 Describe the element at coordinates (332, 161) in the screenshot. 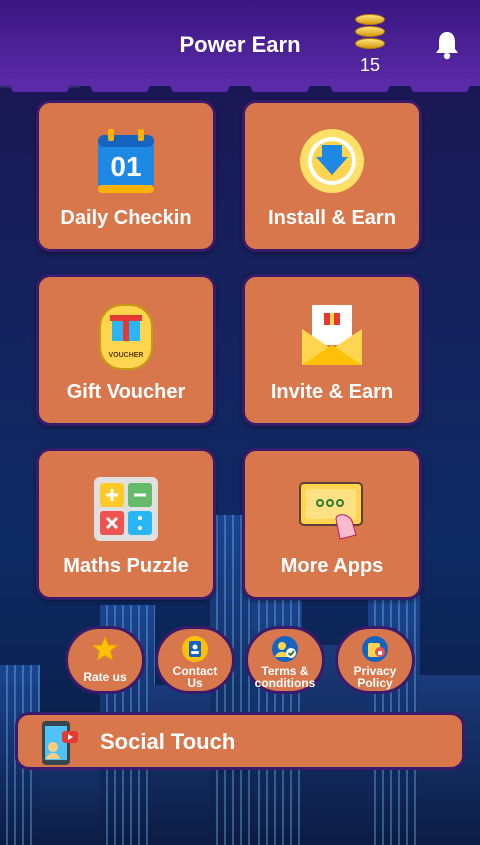

I see `download-icon` at that location.